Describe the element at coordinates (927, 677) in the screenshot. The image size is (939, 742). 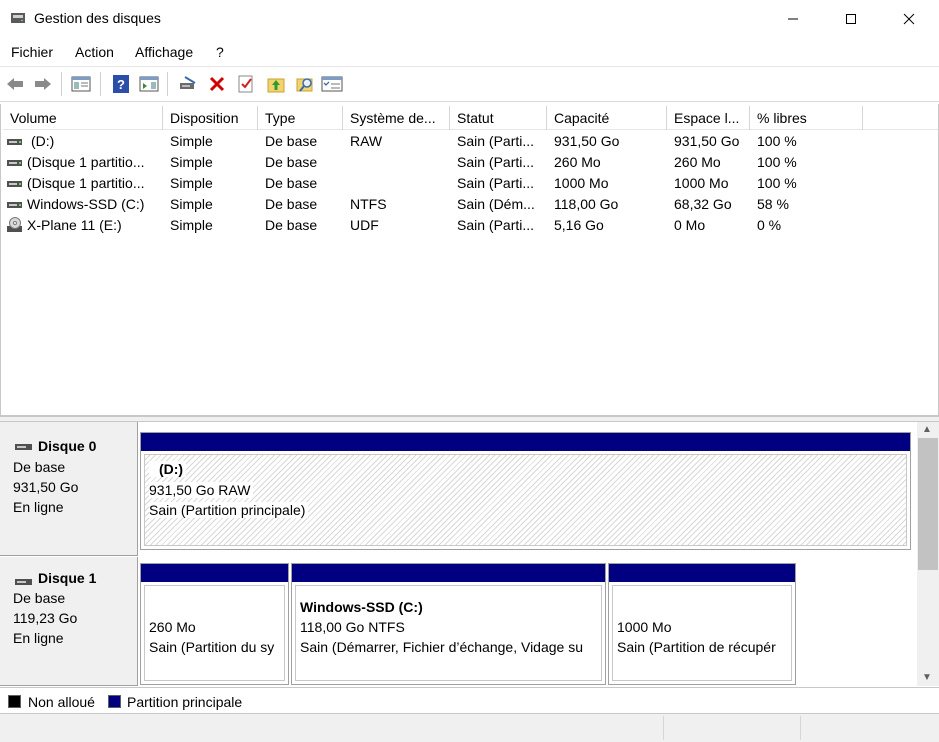
I see `scroll-down-icon: ▼` at that location.